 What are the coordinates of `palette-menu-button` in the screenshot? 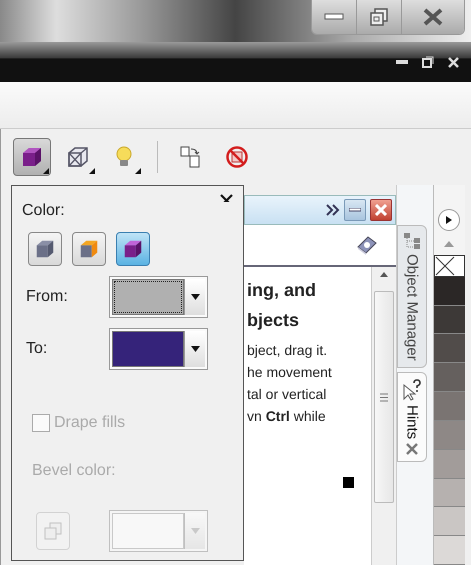 It's located at (449, 220).